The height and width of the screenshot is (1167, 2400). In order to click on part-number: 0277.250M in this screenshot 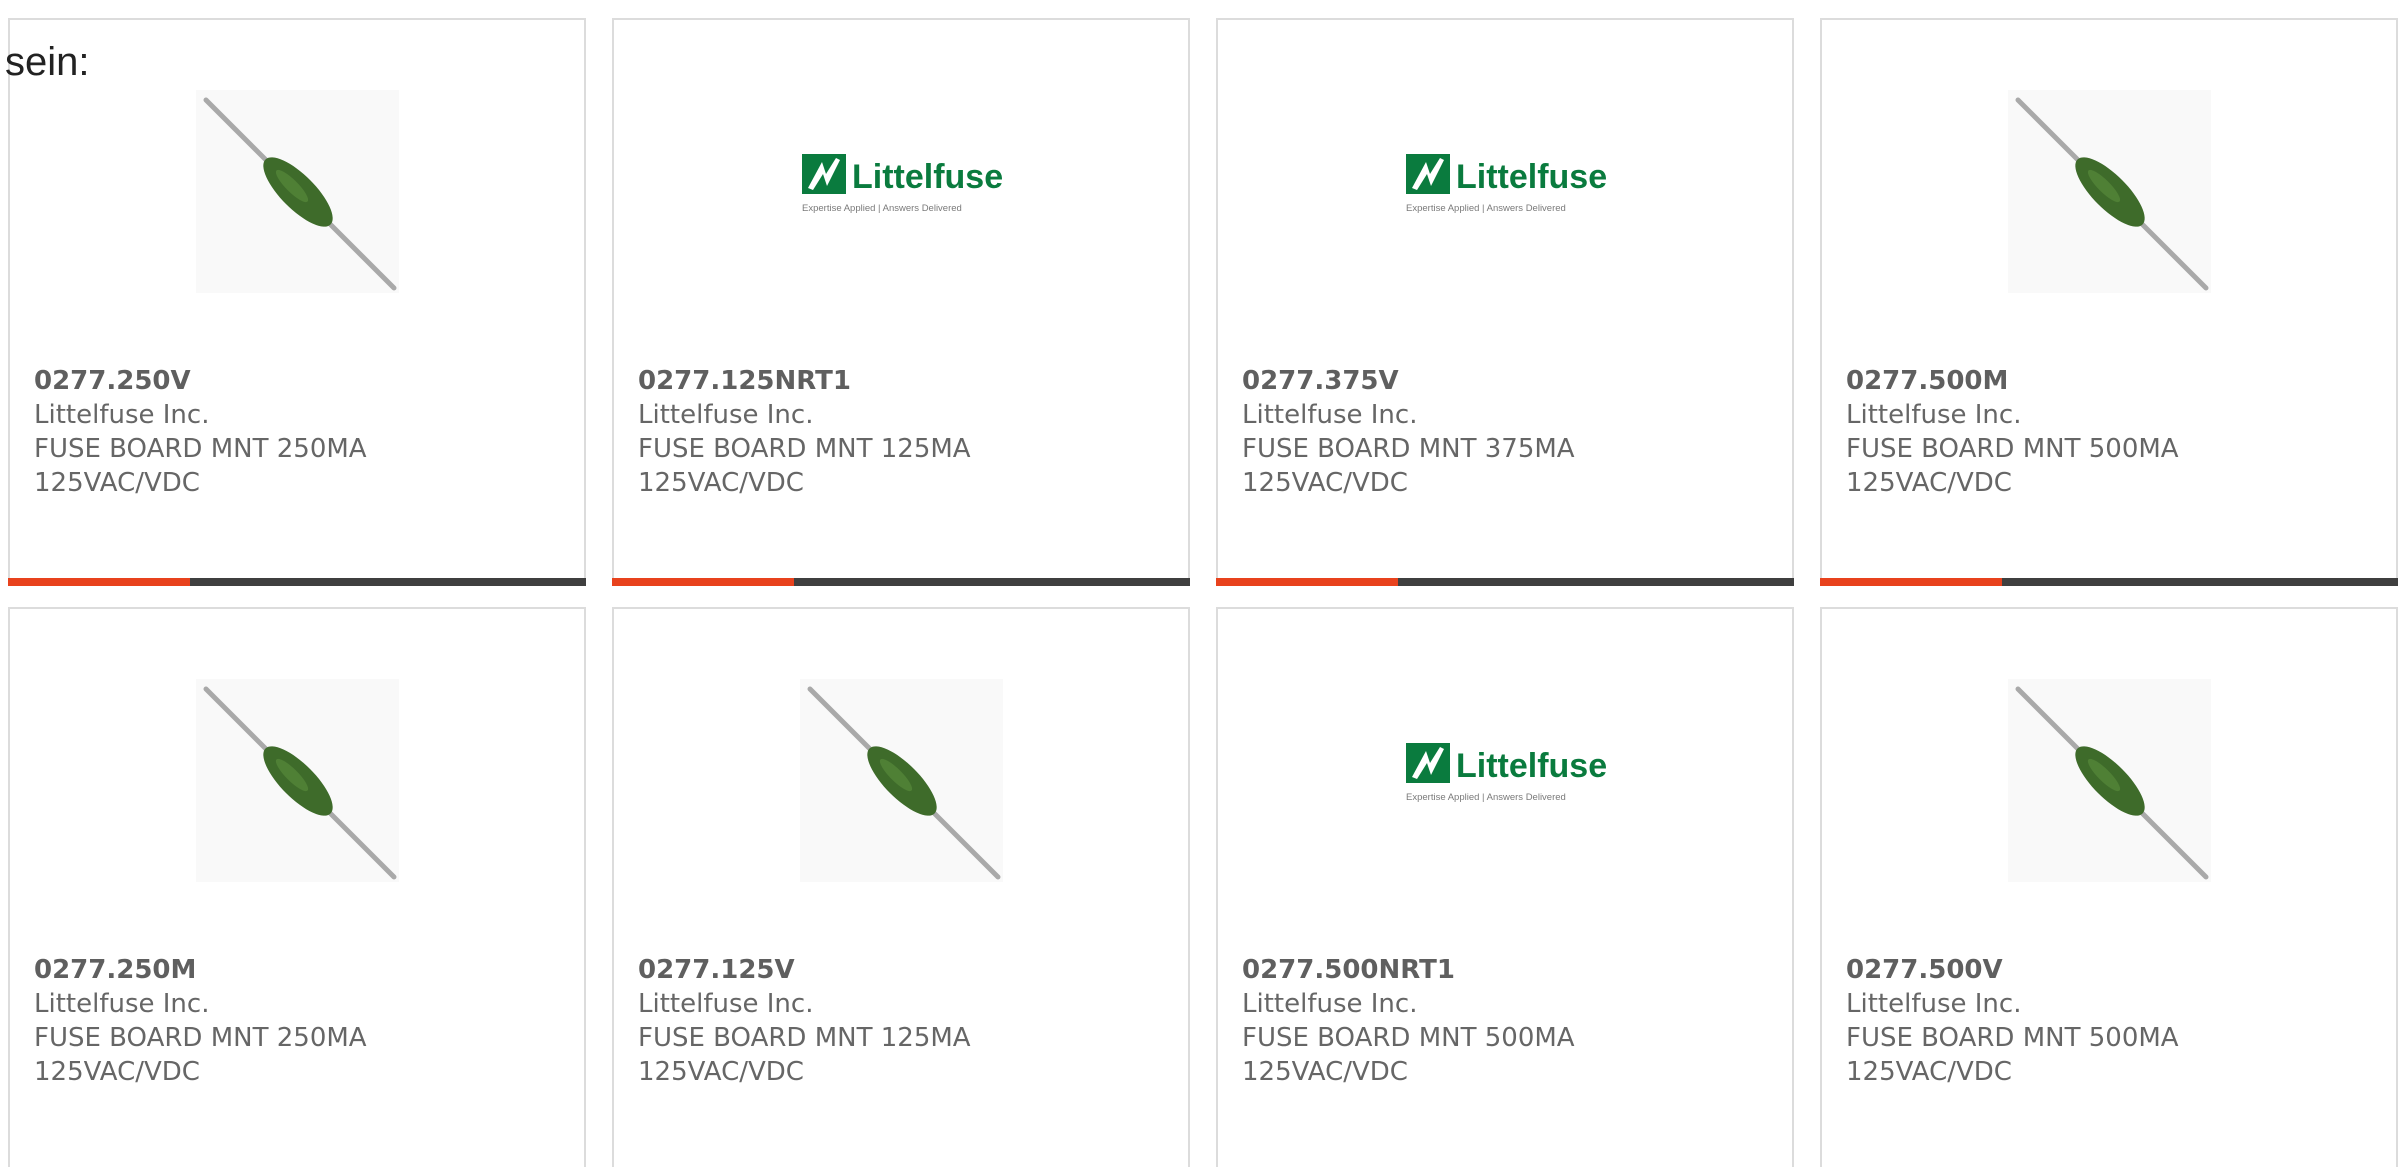, I will do `click(304, 970)`.